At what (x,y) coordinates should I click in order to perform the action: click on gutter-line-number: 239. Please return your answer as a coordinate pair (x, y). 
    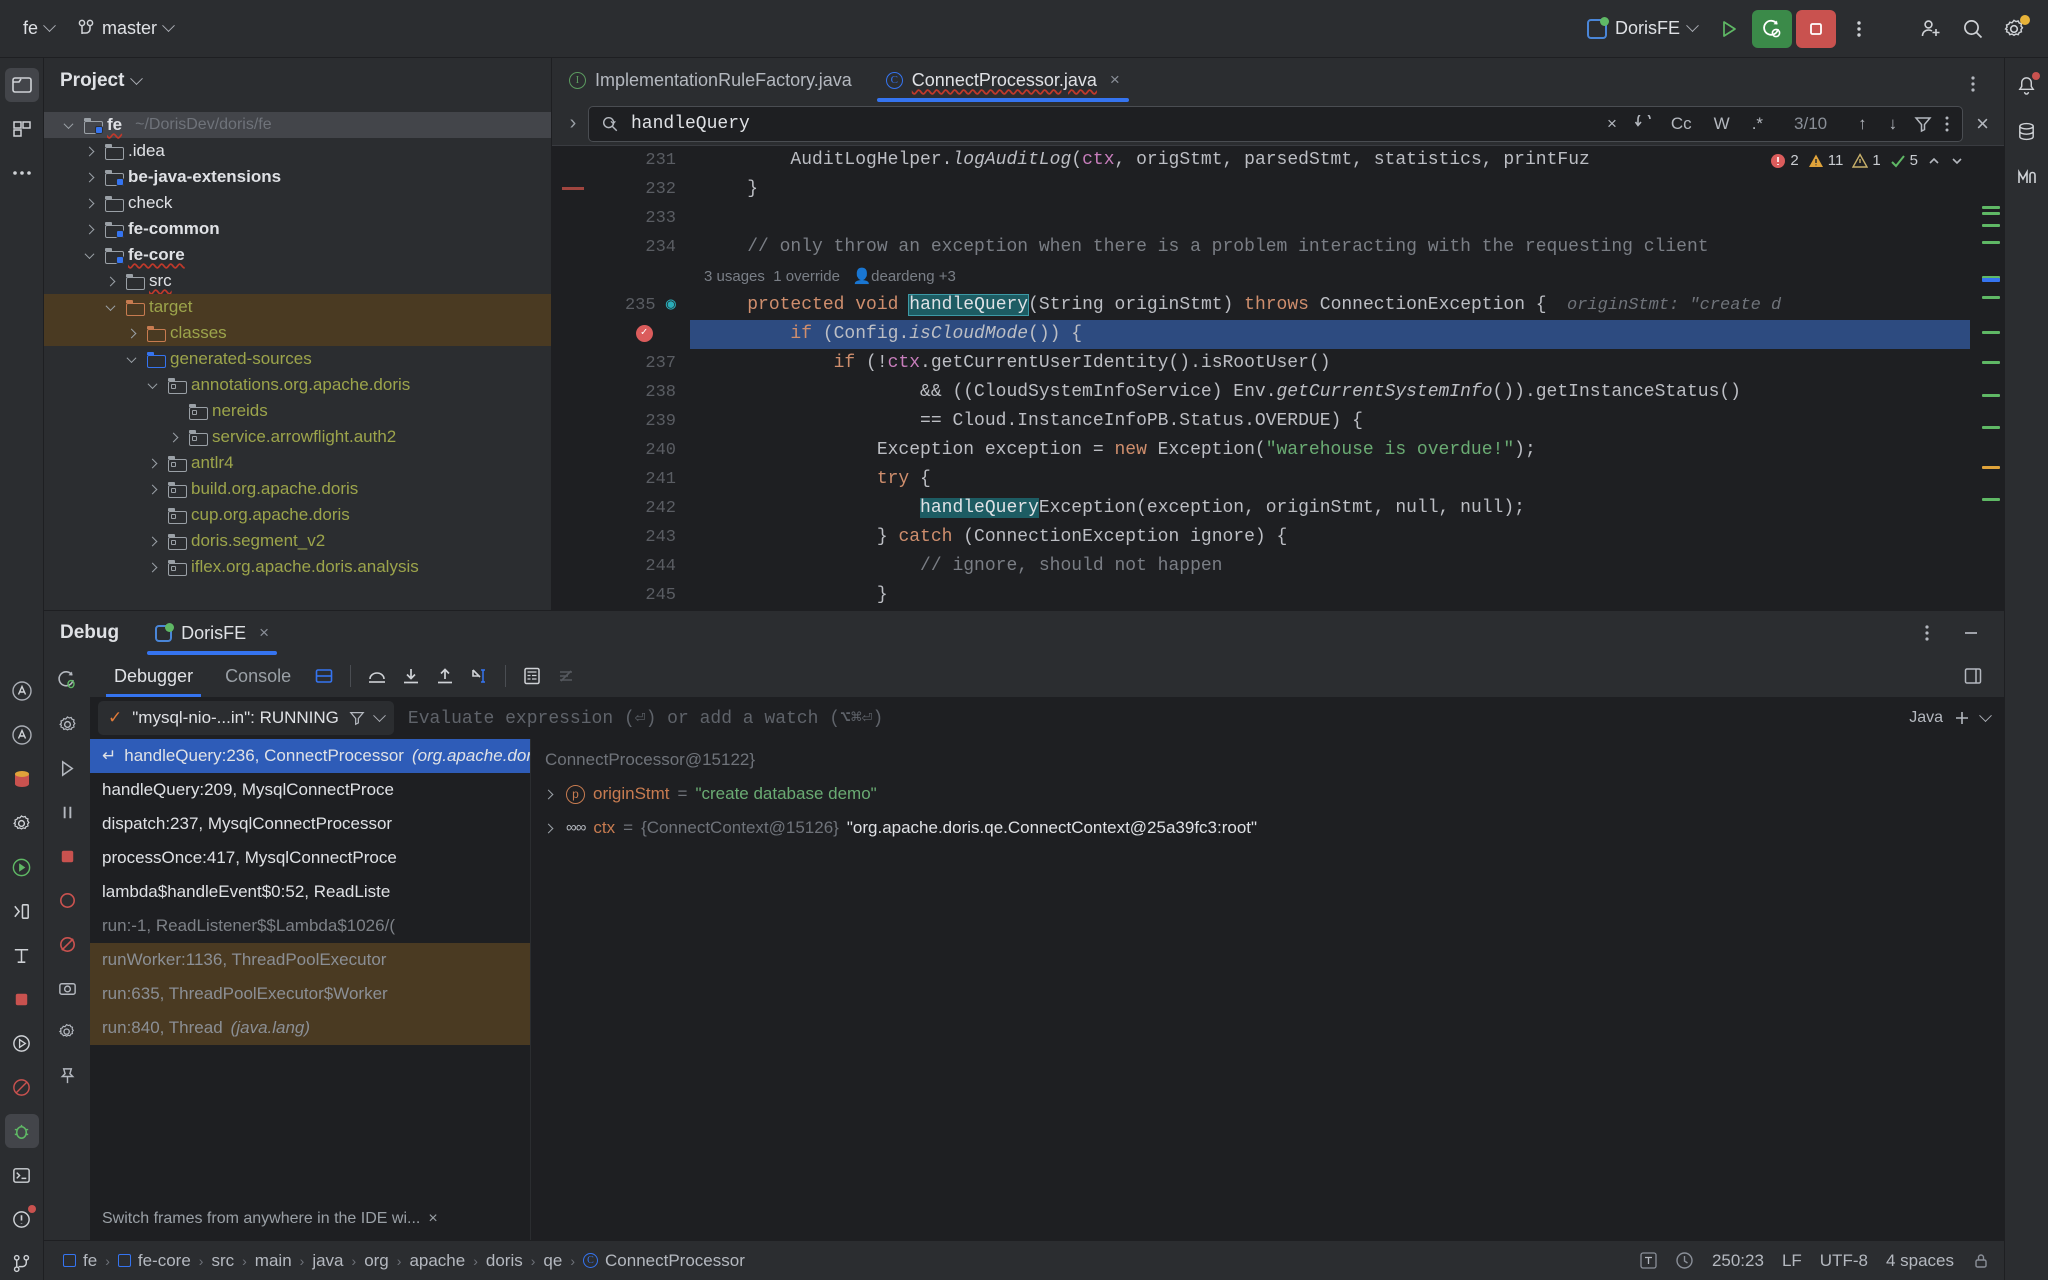
    Looking at the image, I should click on (644, 421).